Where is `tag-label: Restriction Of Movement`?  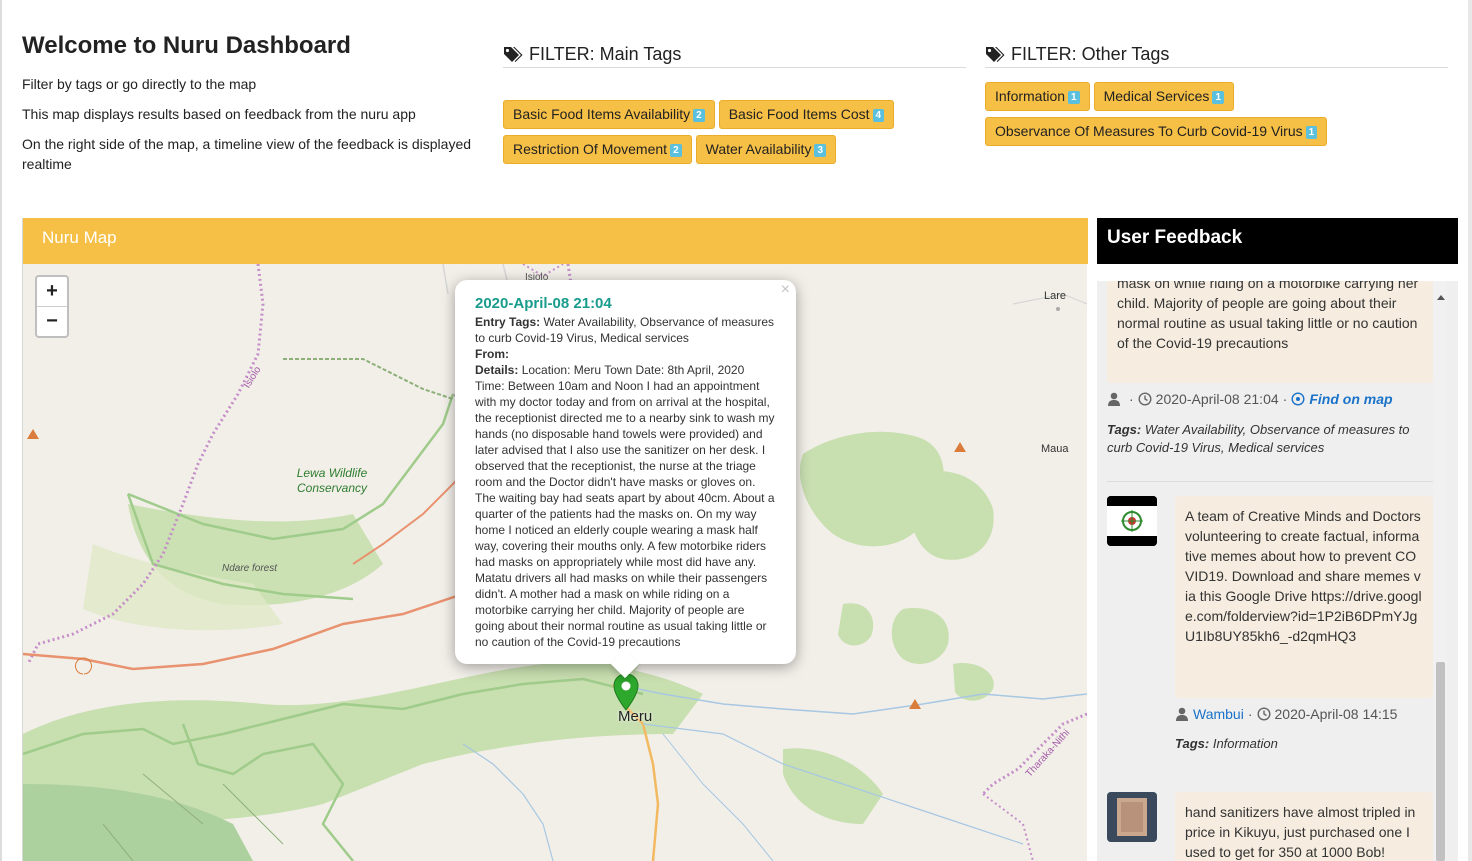 tag-label: Restriction Of Movement is located at coordinates (590, 149).